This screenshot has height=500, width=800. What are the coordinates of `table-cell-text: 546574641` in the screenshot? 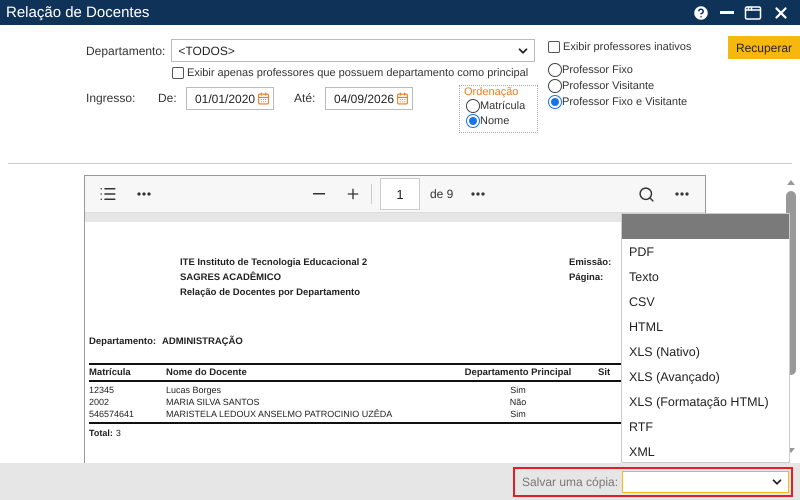 It's located at (112, 414).